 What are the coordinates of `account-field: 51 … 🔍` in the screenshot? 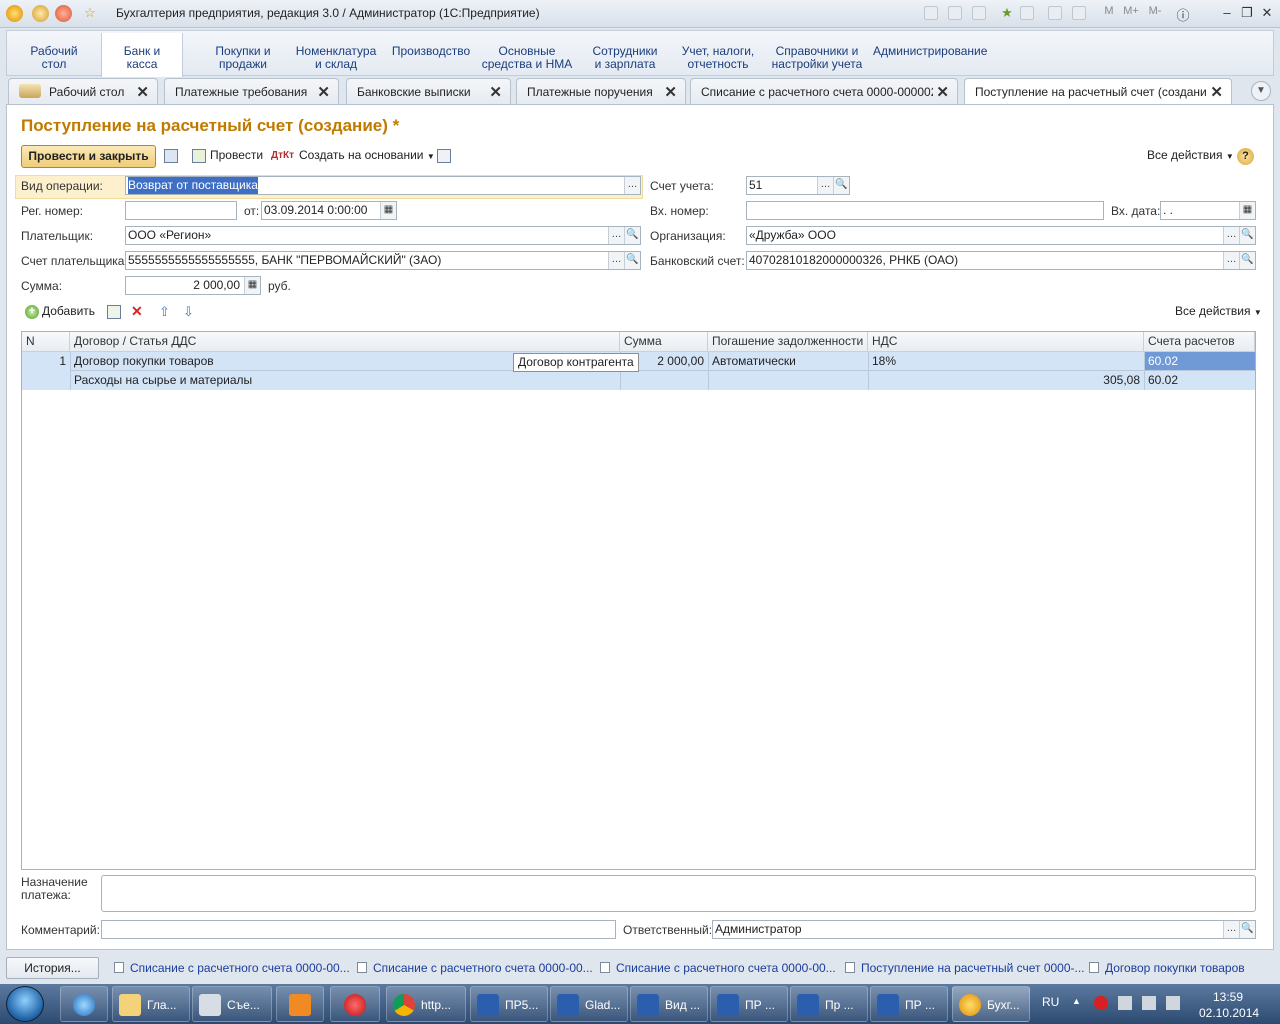 It's located at (798, 185).